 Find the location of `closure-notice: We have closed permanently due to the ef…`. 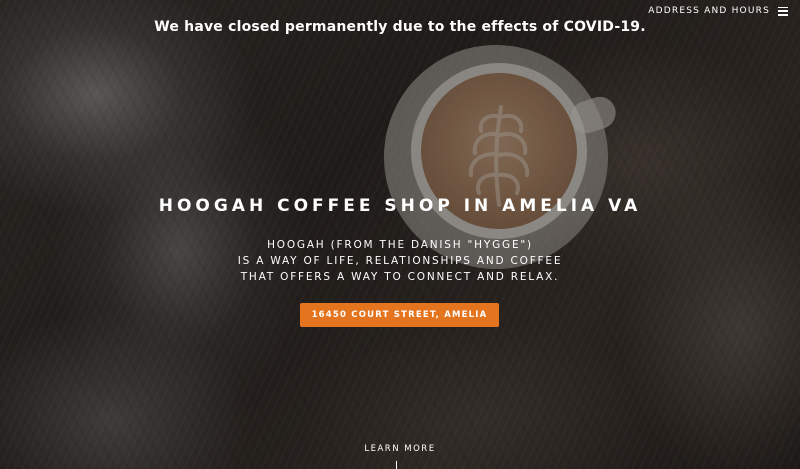

closure-notice: We have closed permanently due to the ef… is located at coordinates (400, 27).